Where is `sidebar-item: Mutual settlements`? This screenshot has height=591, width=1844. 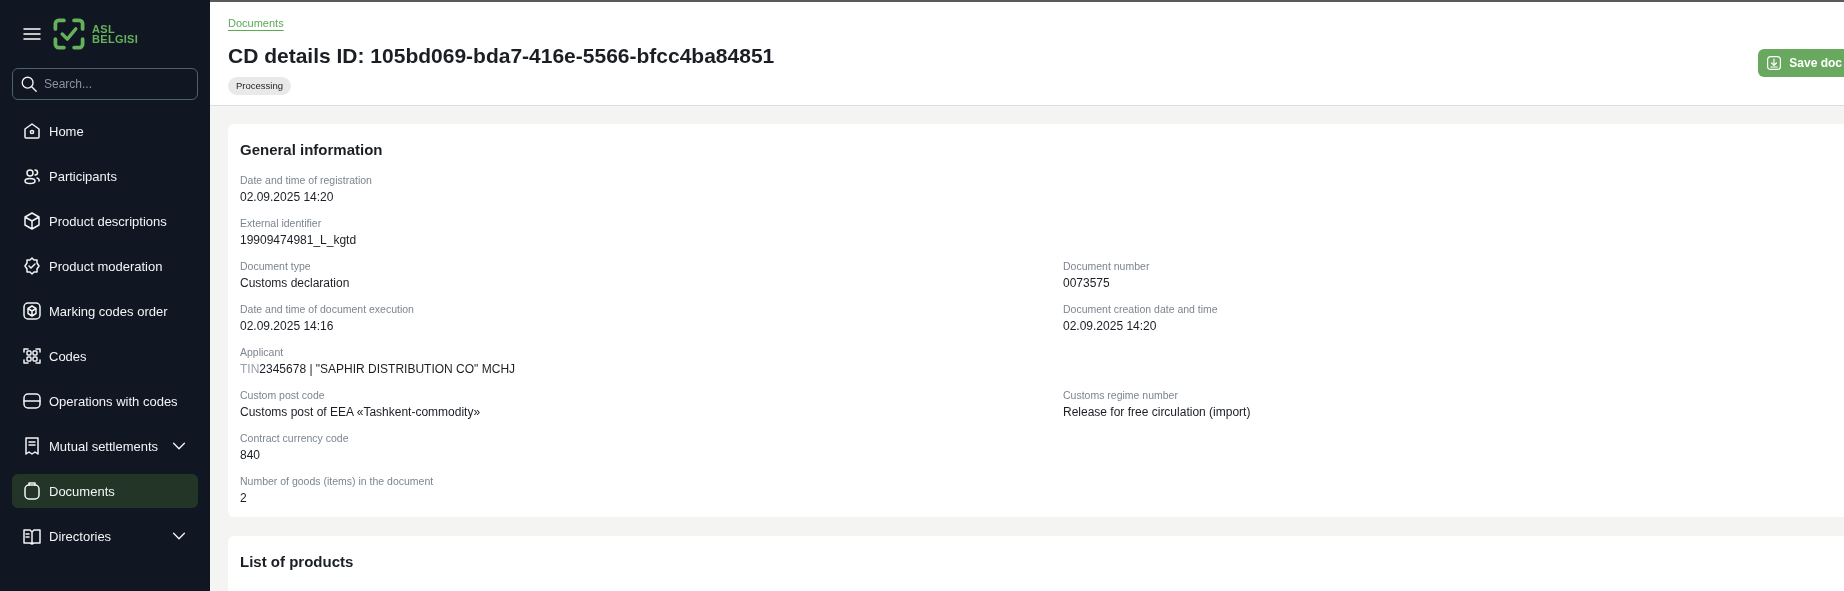
sidebar-item: Mutual settlements is located at coordinates (105, 446).